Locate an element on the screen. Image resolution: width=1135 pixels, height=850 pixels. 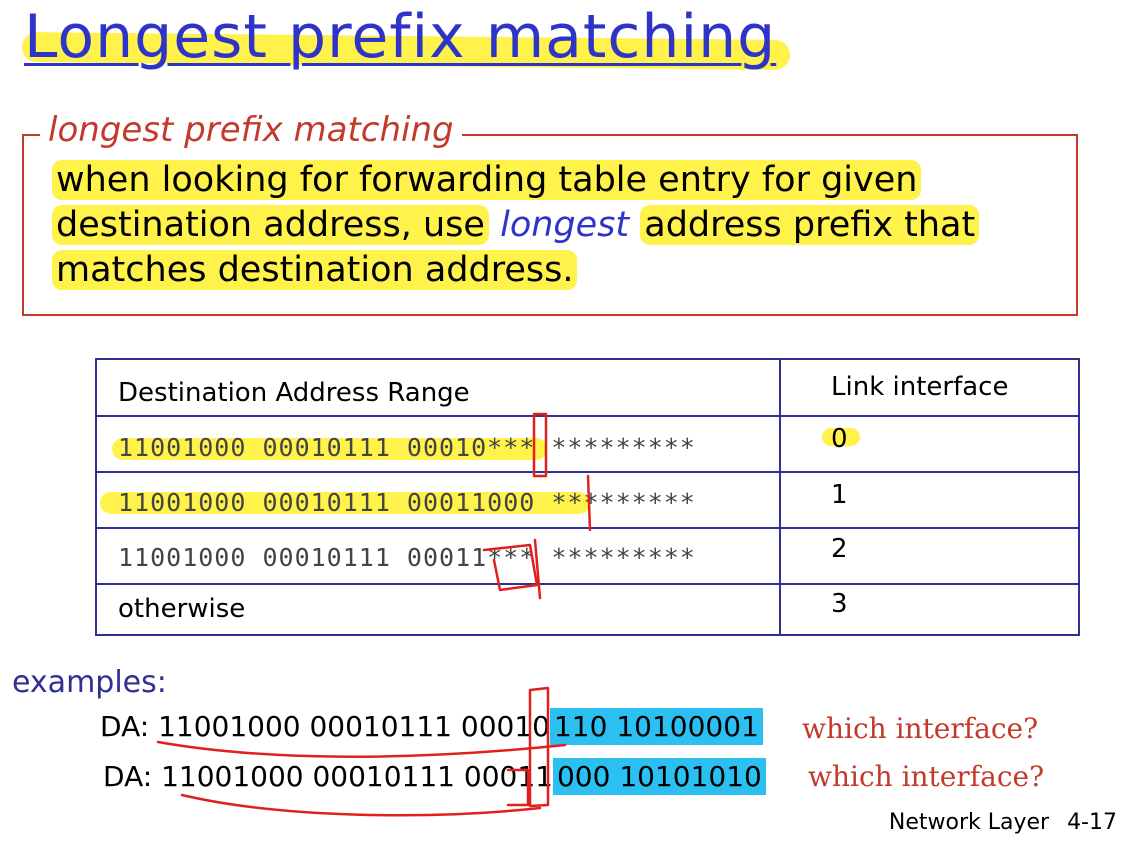
definition-line-3-text: matches destination address. is located at coordinates (315, 270).